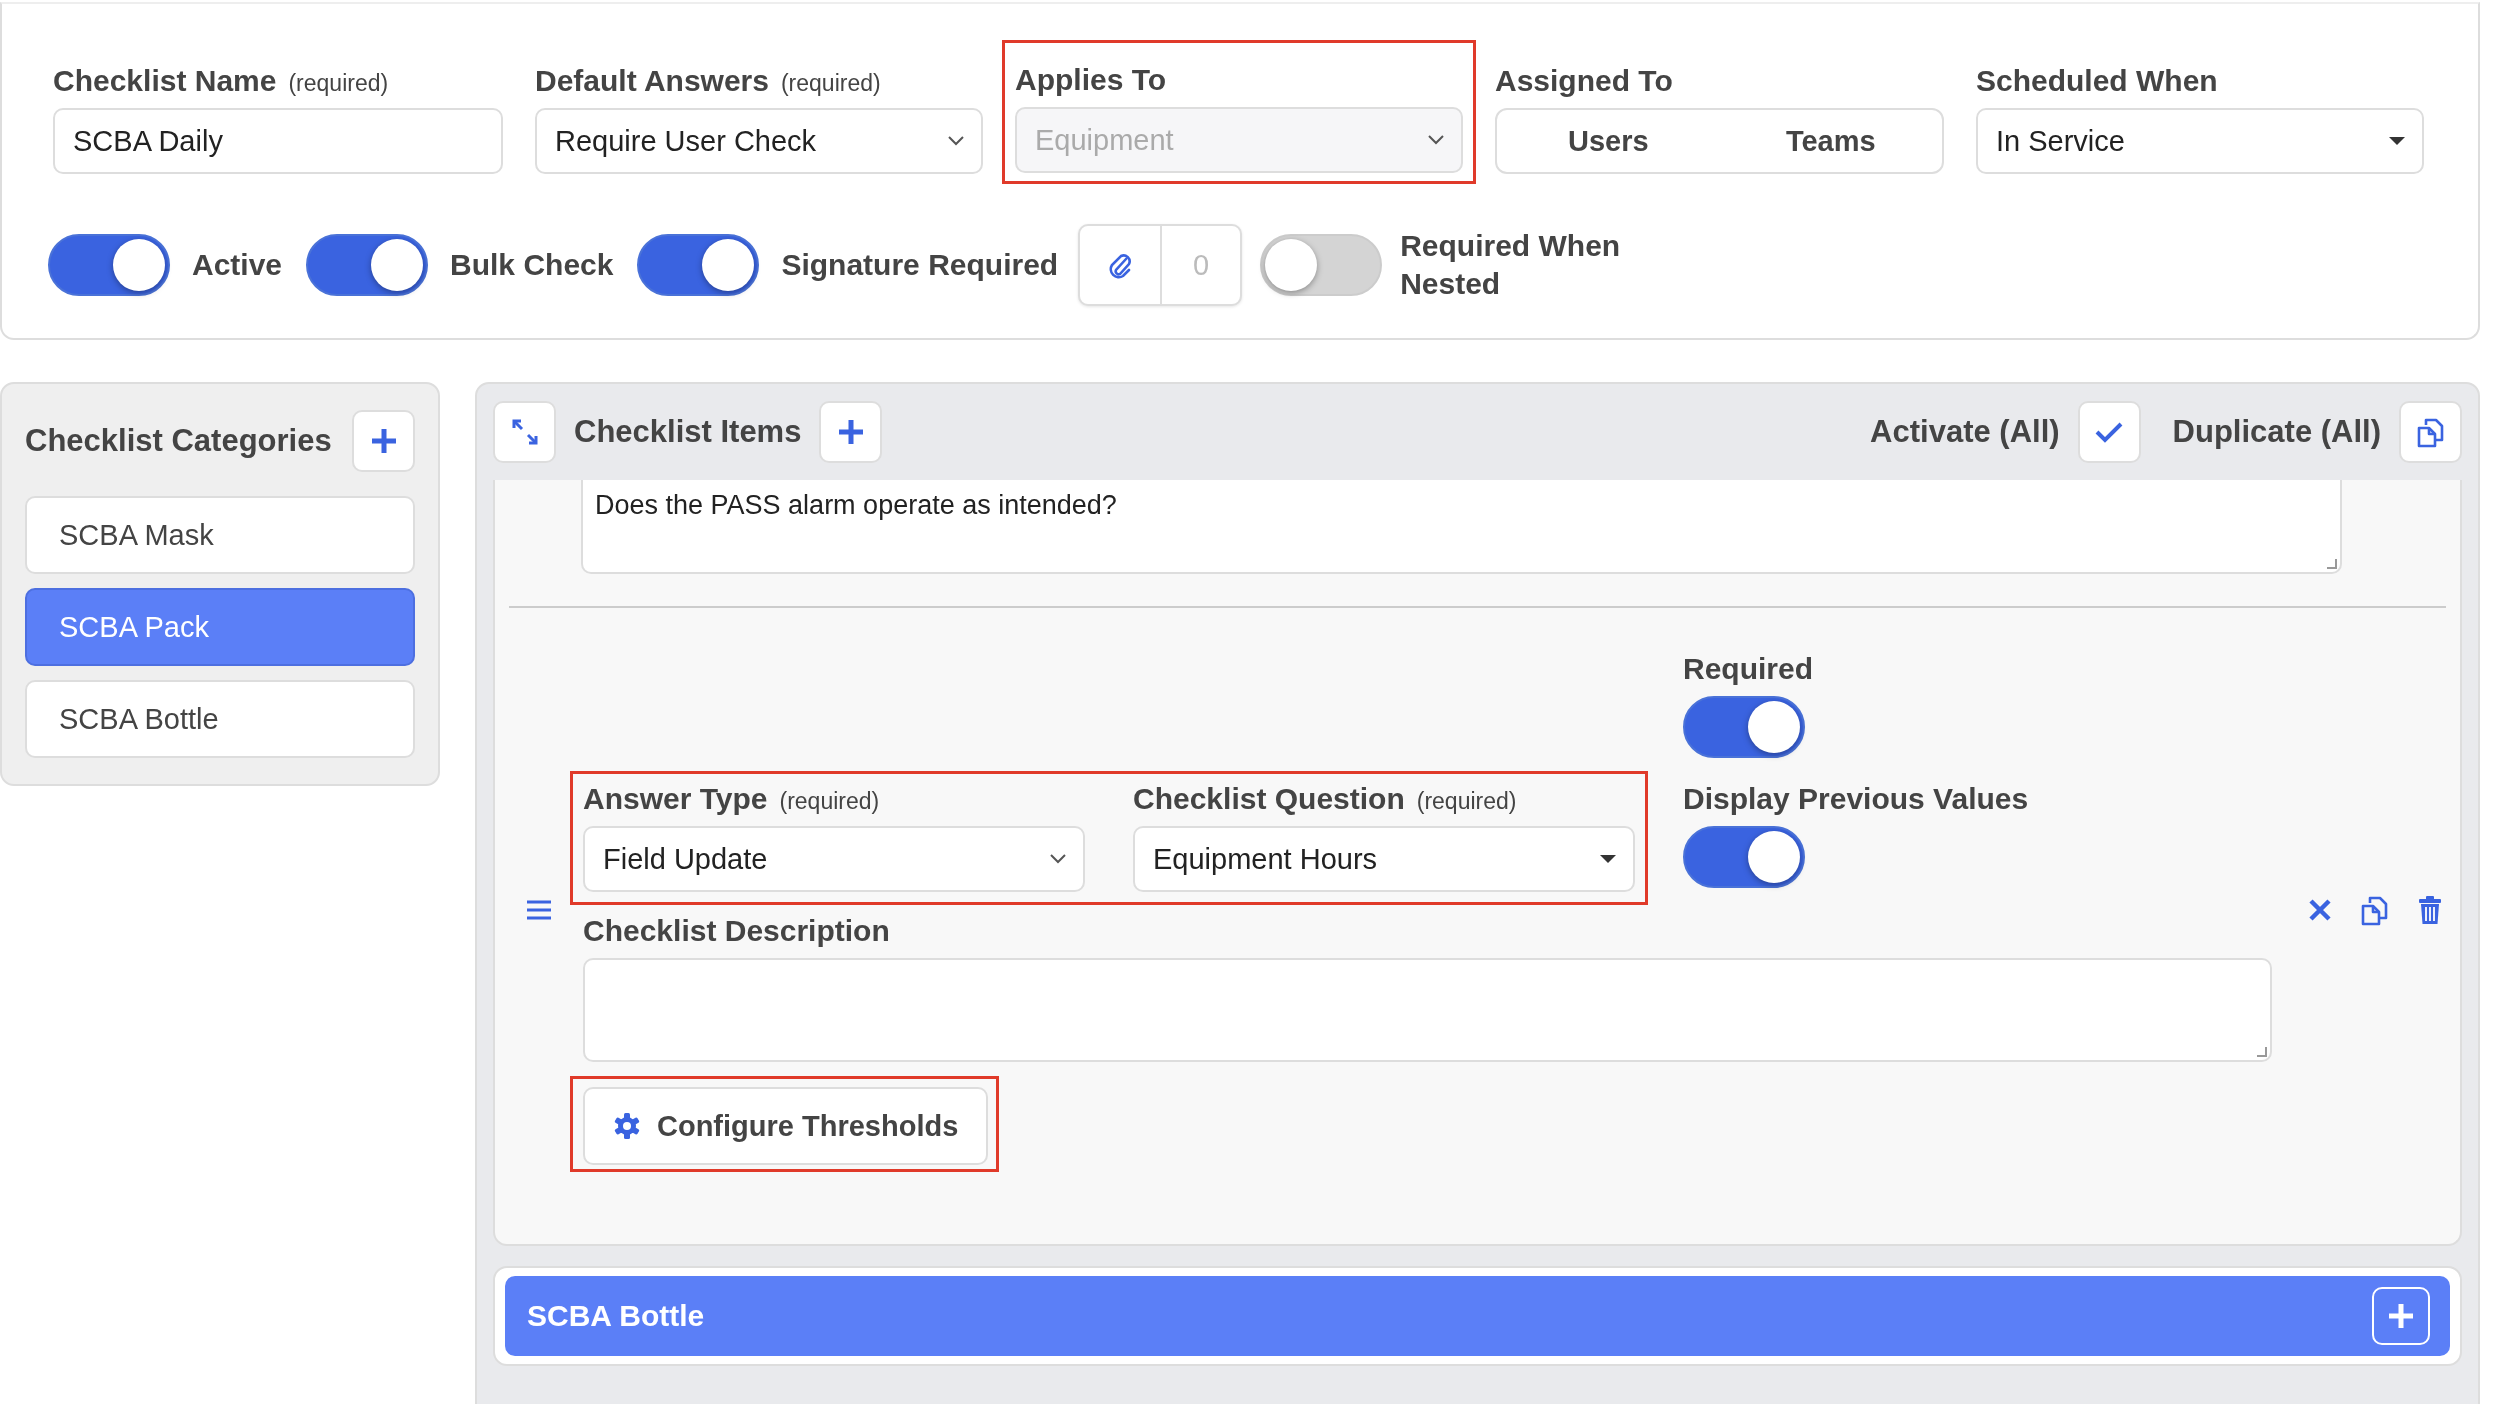 Image resolution: width=2502 pixels, height=1404 pixels. I want to click on category-item: SCBA Mask, so click(220, 535).